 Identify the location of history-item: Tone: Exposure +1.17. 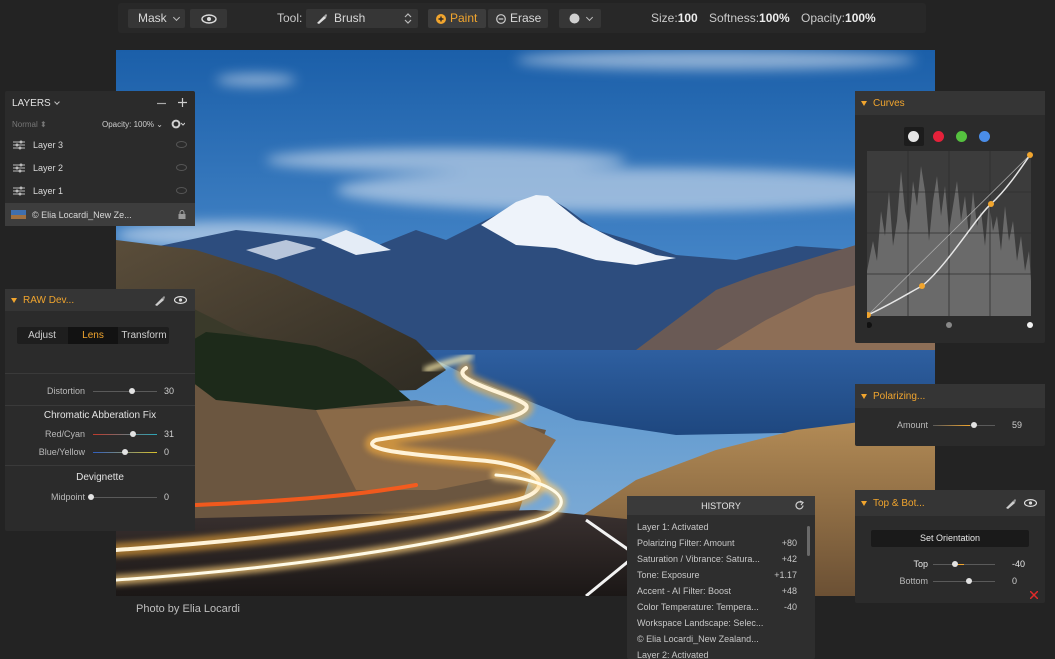
(717, 575).